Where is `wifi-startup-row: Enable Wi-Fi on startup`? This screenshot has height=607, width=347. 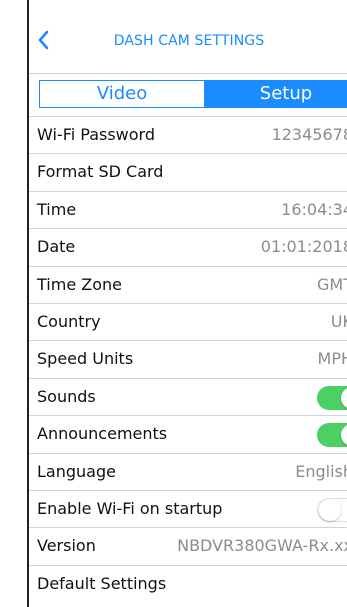
wifi-startup-row: Enable Wi-Fi on startup is located at coordinates (188, 508).